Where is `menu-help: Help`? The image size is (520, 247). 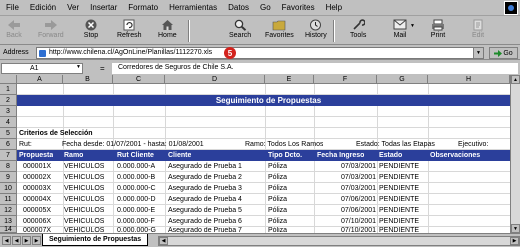 menu-help: Help is located at coordinates (334, 7).